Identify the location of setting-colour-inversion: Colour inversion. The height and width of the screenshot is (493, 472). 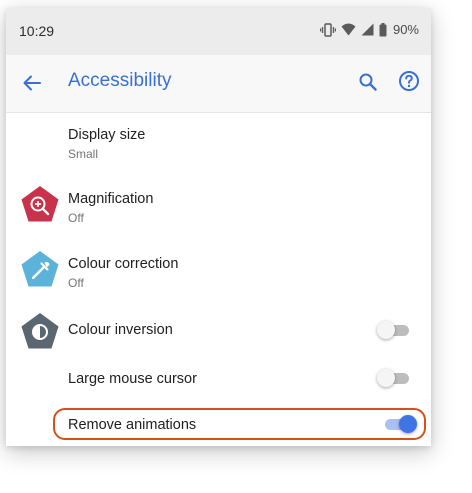
(218, 332).